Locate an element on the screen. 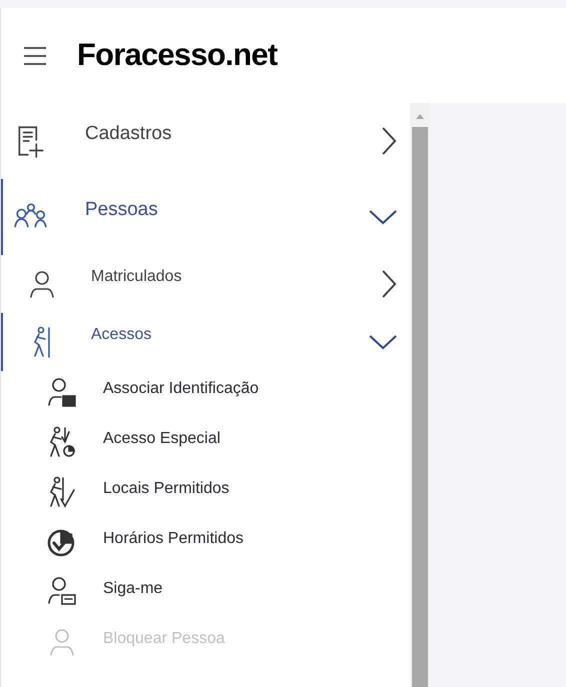  submenu-item: Siga-me is located at coordinates (205, 596).